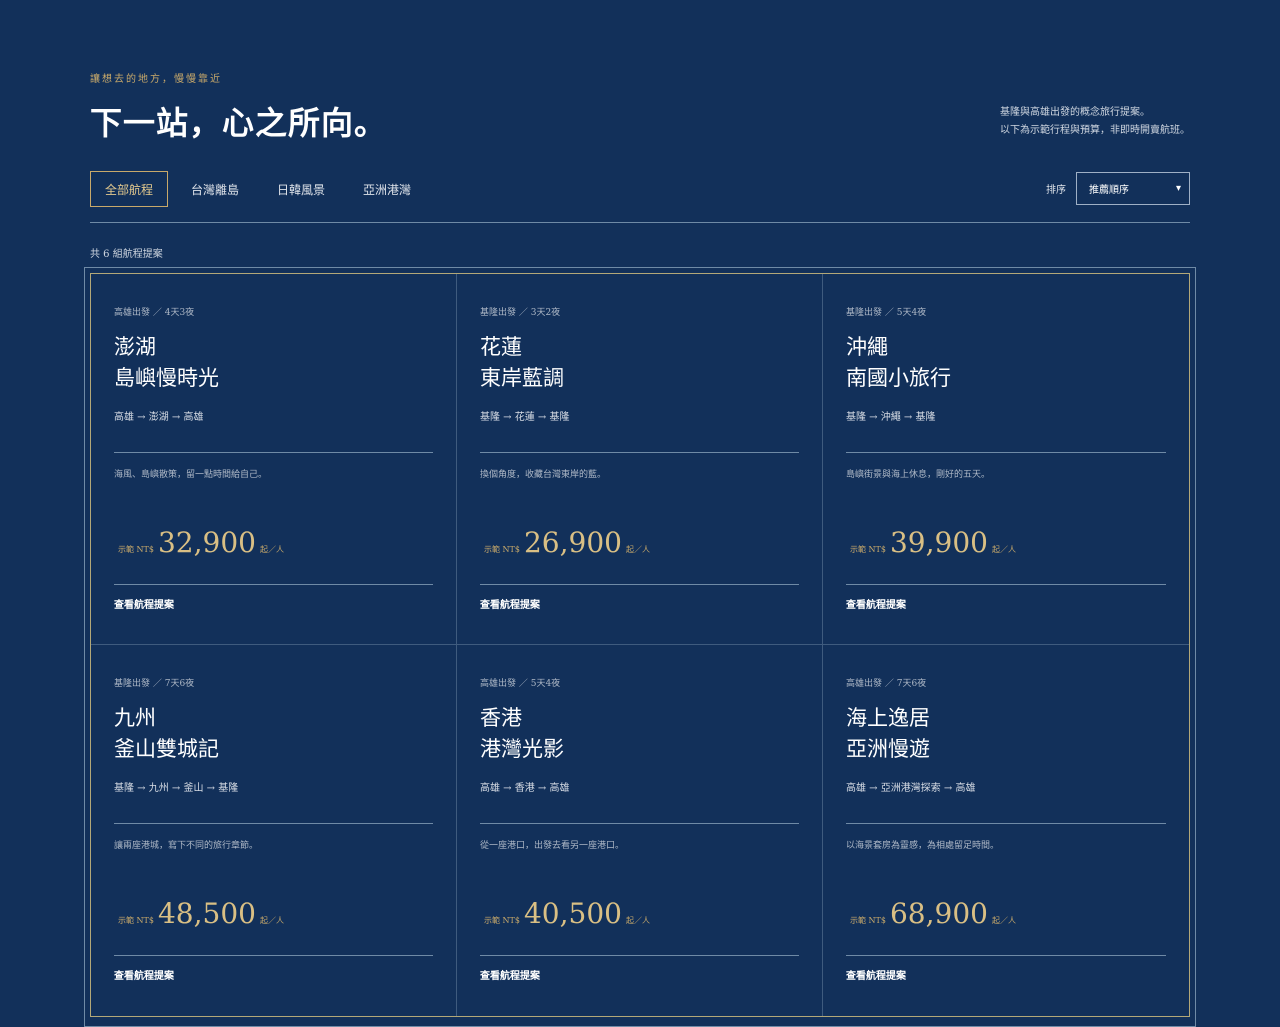  What do you see at coordinates (1095, 122) in the screenshot?
I see `intro-text: 基隆與高雄出發的概念旅行提案。 以下為示範行程與預算，非即時開賣航班。` at bounding box center [1095, 122].